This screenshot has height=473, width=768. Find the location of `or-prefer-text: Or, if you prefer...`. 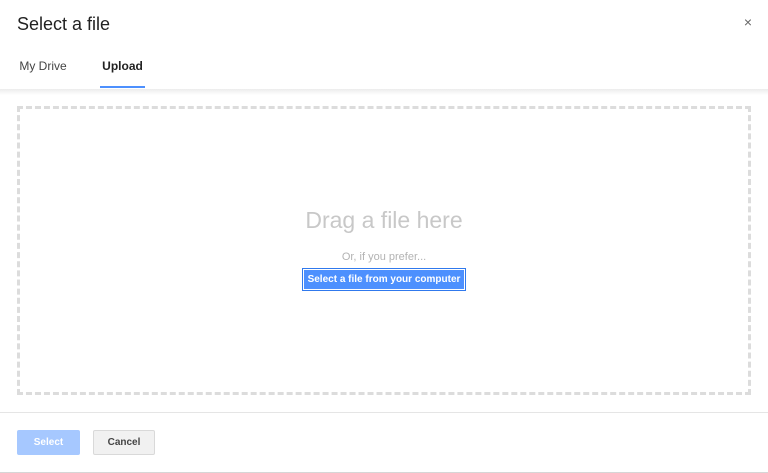

or-prefer-text: Or, if you prefer... is located at coordinates (384, 257).